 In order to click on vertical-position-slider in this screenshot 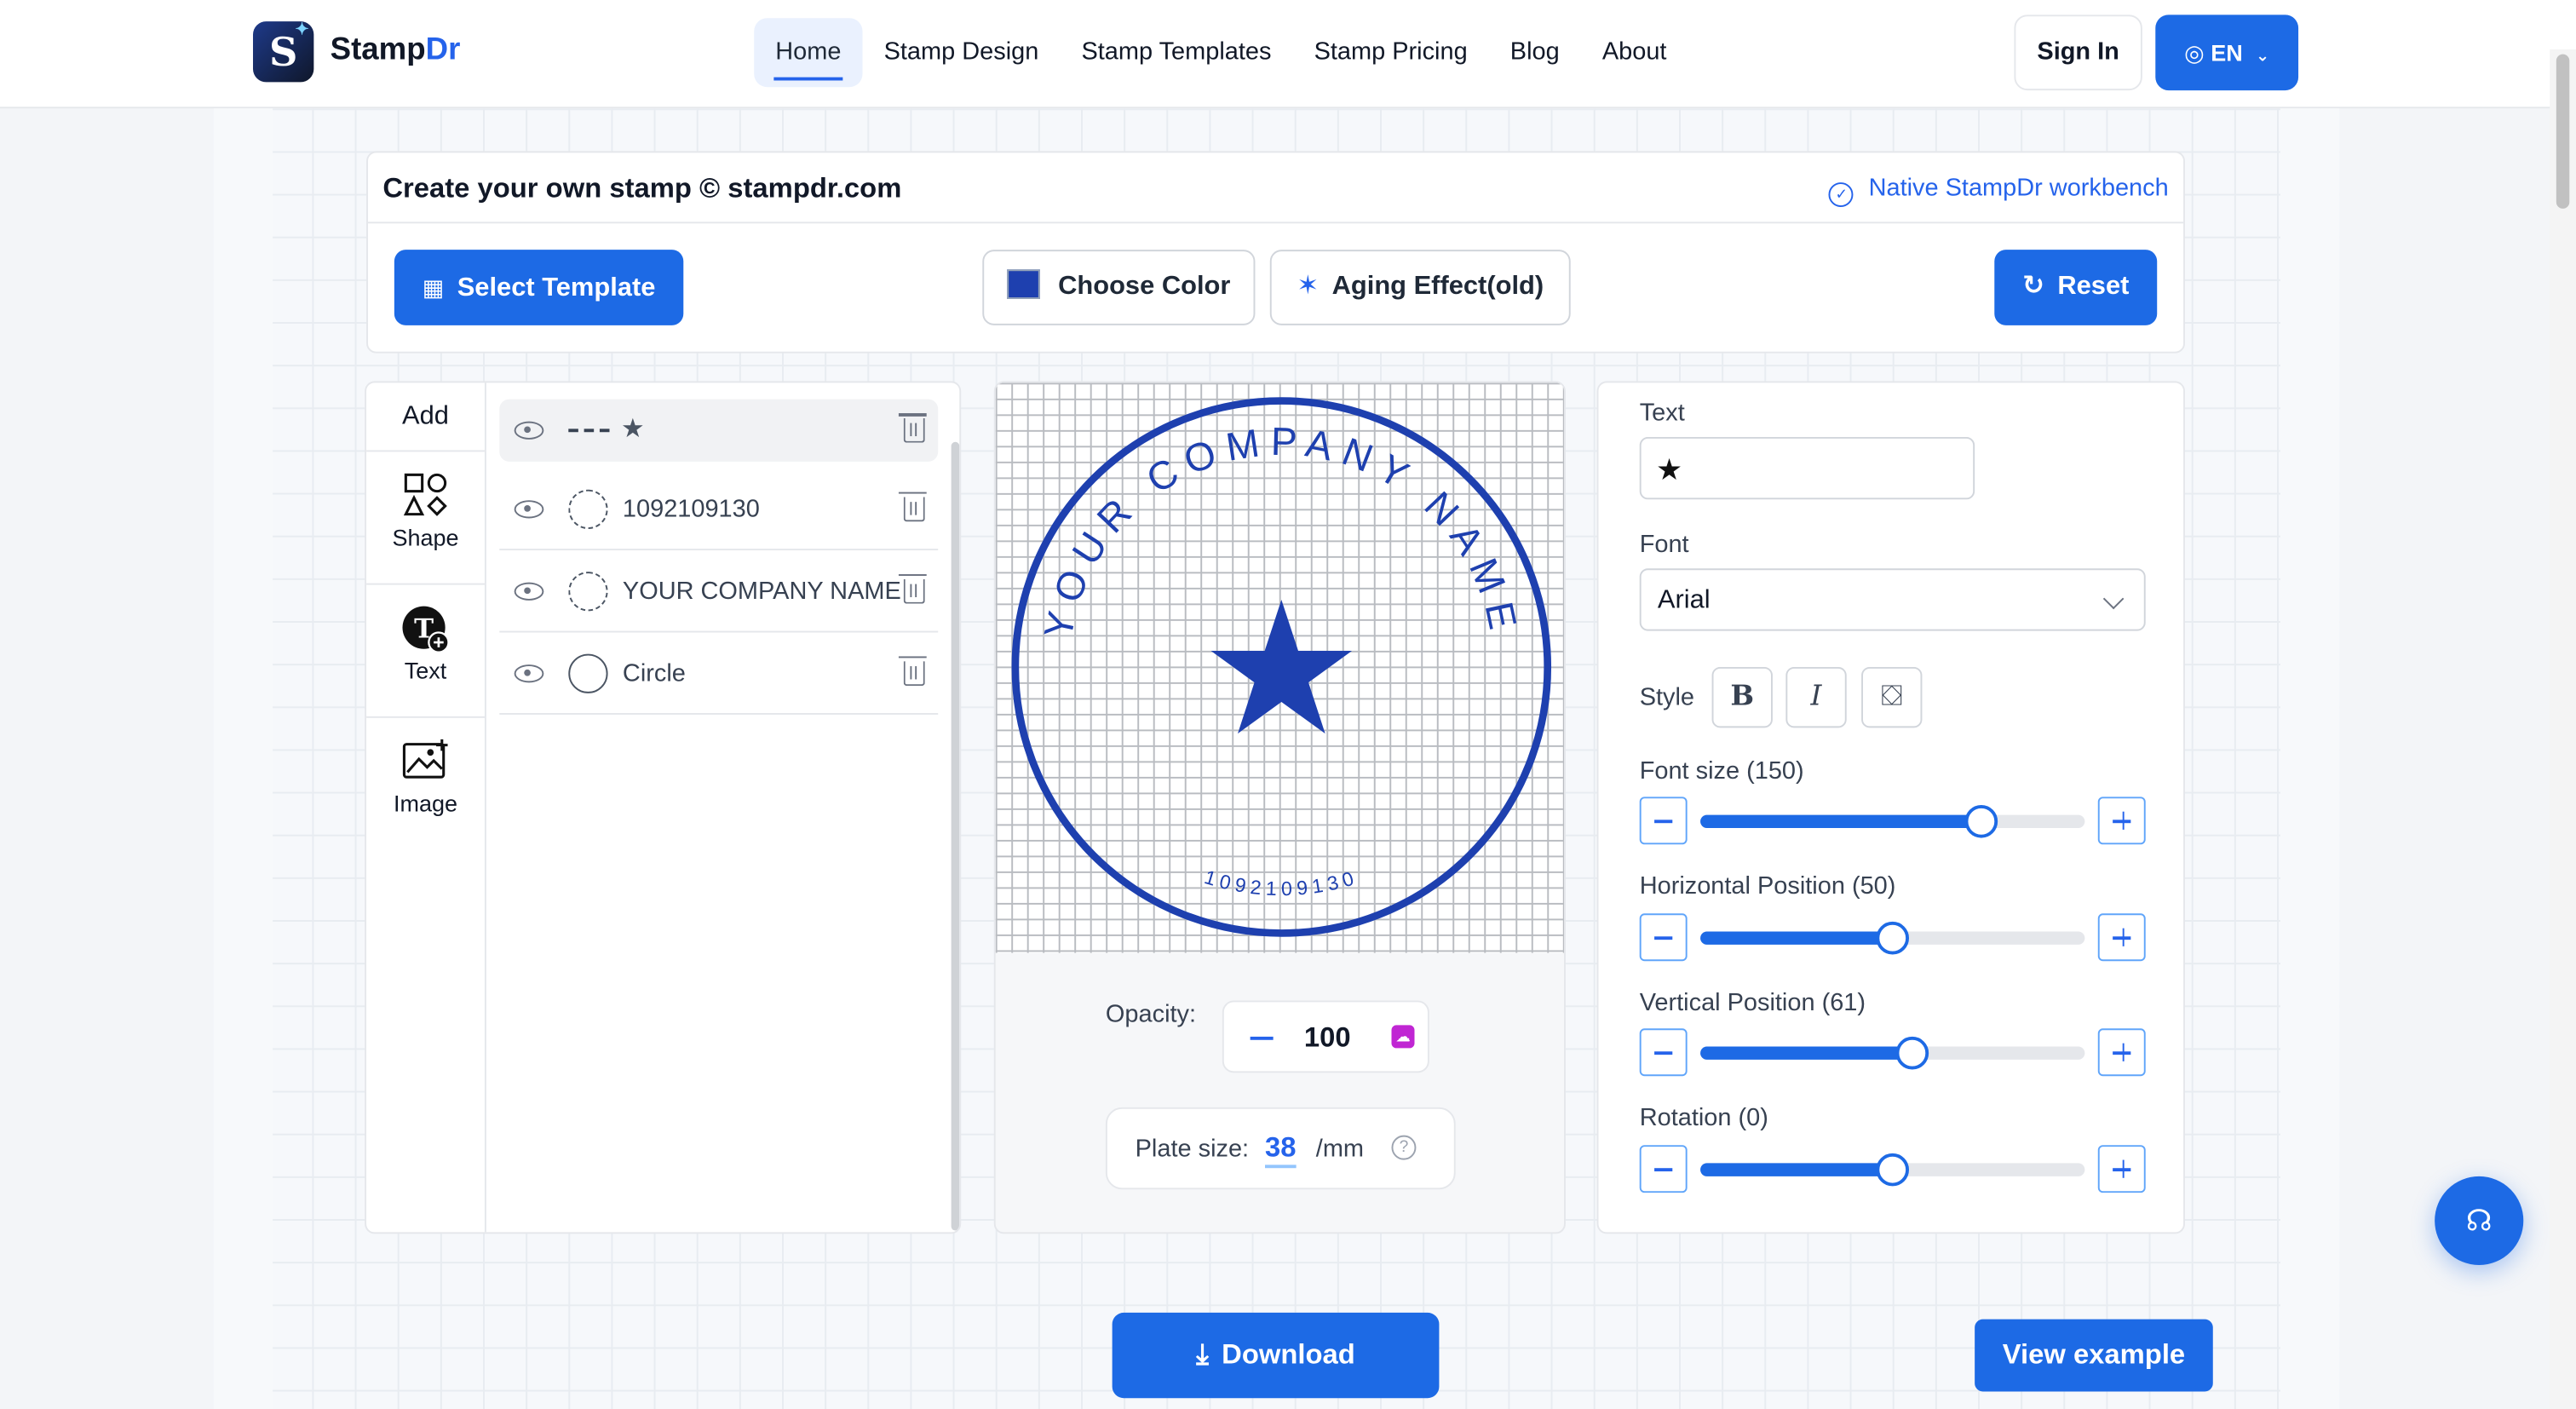, I will do `click(1893, 1053)`.